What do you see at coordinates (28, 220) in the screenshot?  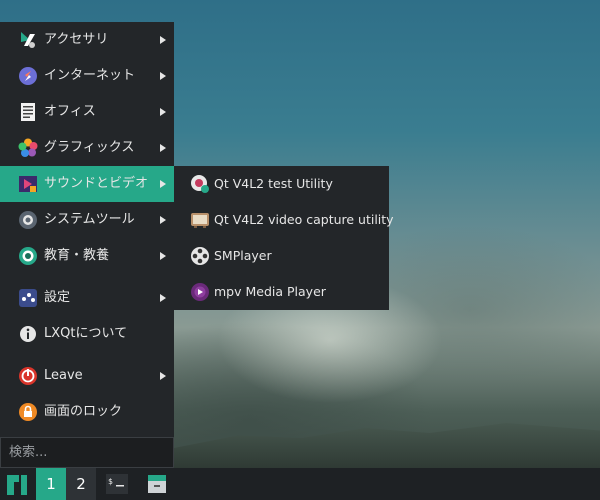 I see `system-tools-icon` at bounding box center [28, 220].